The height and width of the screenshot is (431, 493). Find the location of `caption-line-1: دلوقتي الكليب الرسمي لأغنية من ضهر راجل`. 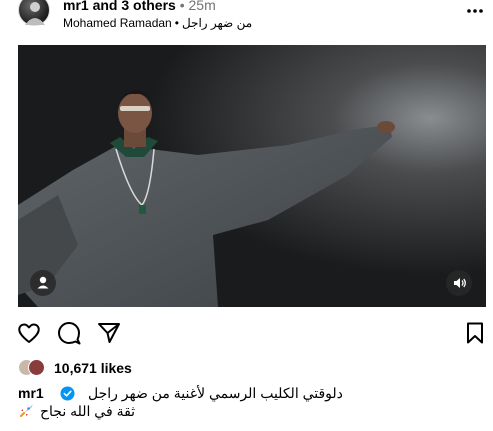

caption-line-1: دلوقتي الكليب الرسمي لأغنية من ضهر راجل is located at coordinates (215, 393).